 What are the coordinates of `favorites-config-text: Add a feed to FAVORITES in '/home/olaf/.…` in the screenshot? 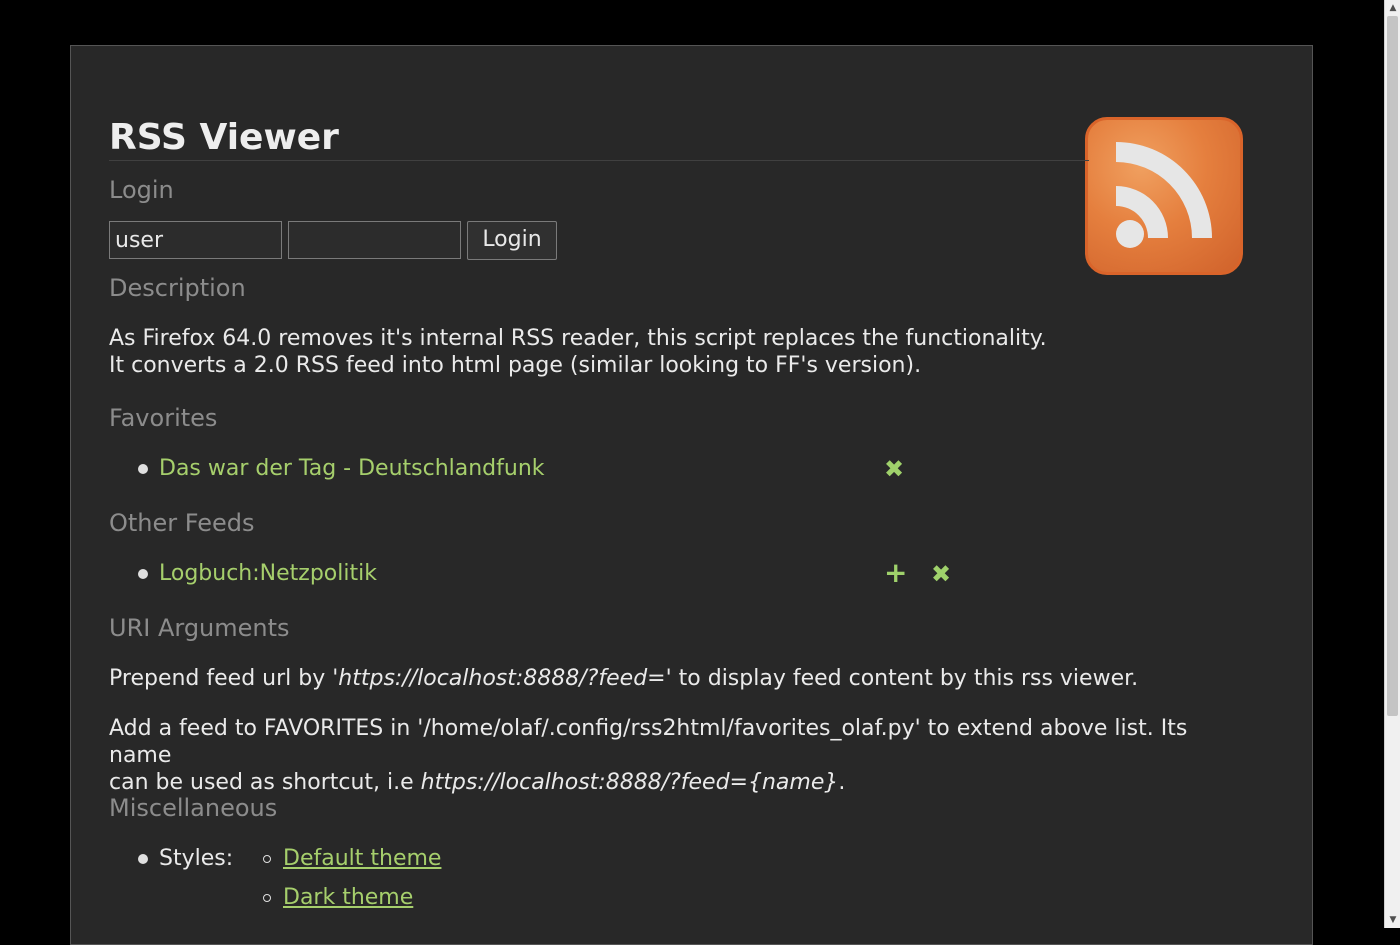 It's located at (674, 755).